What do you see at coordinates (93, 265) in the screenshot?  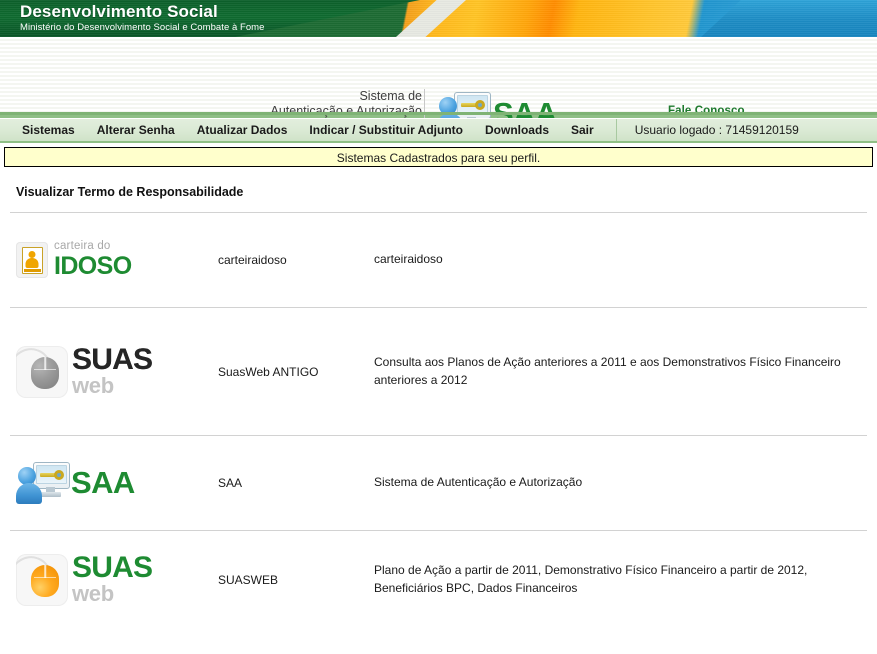 I see `idoso-wordmark-big: IDOSO` at bounding box center [93, 265].